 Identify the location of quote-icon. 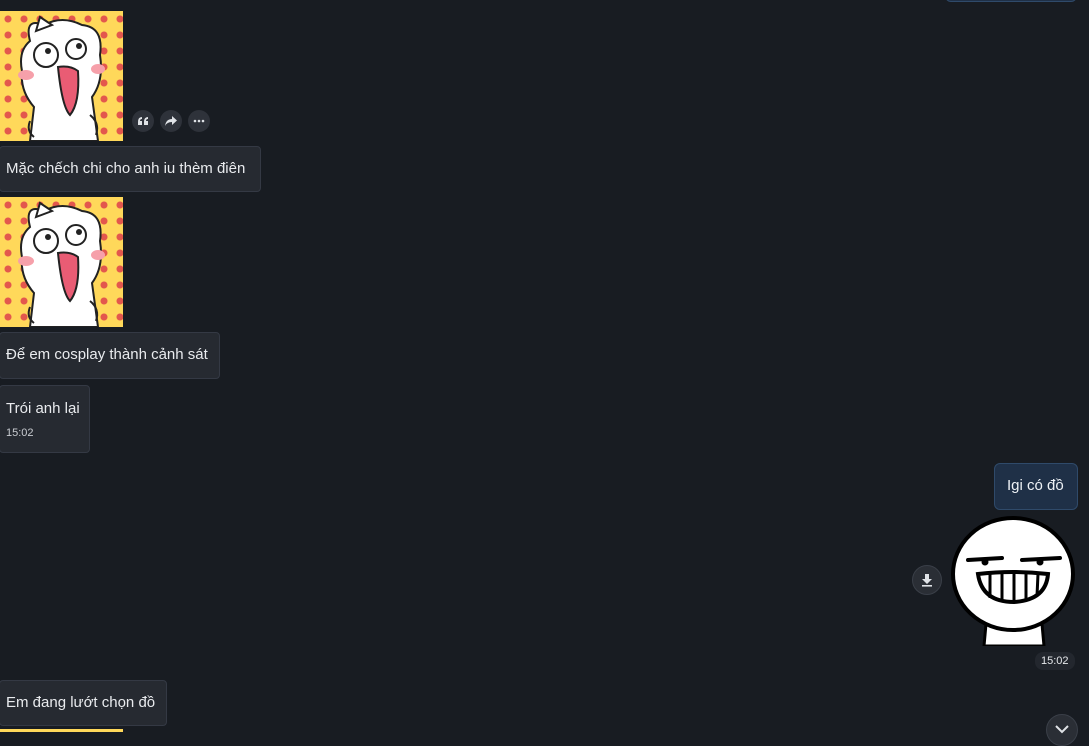
(143, 121).